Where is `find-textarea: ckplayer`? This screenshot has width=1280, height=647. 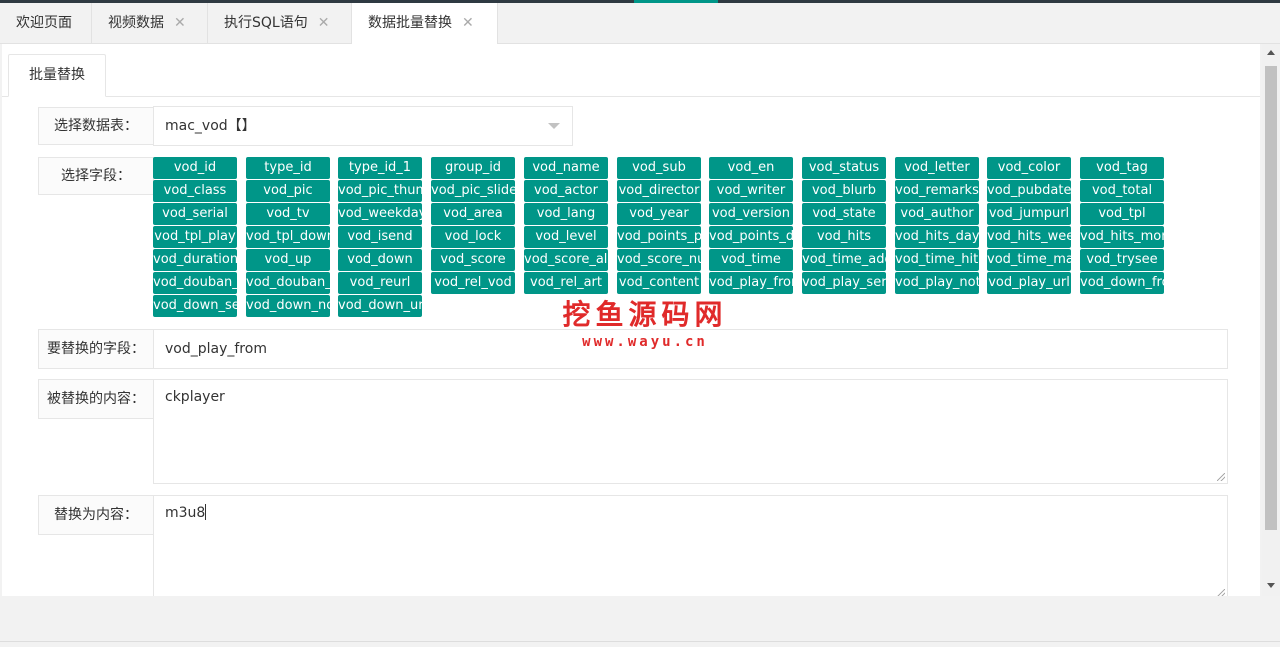
find-textarea: ckplayer is located at coordinates (690, 431).